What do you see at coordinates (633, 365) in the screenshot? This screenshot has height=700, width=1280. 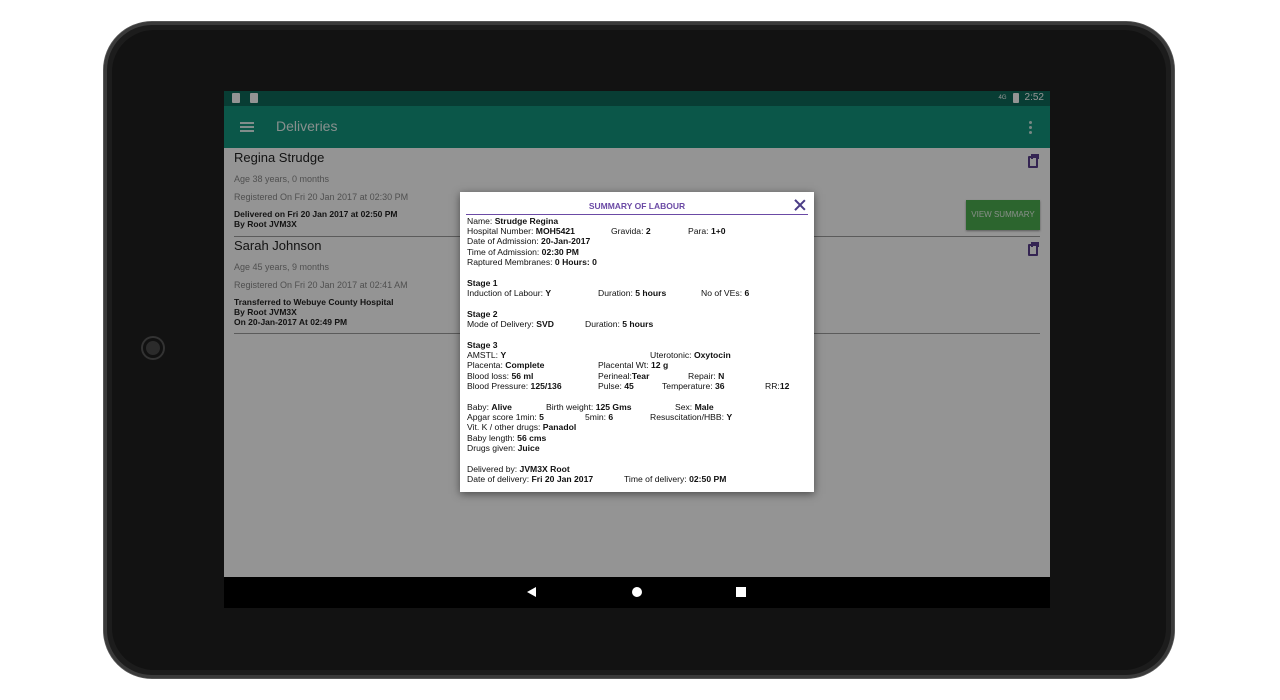 I see `placental-wt-row: Placental Wt: 12 g` at bounding box center [633, 365].